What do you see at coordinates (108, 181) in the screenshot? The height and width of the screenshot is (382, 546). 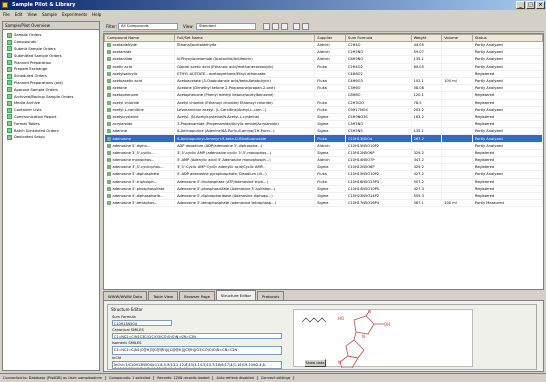 I see `molecule-icon` at bounding box center [108, 181].